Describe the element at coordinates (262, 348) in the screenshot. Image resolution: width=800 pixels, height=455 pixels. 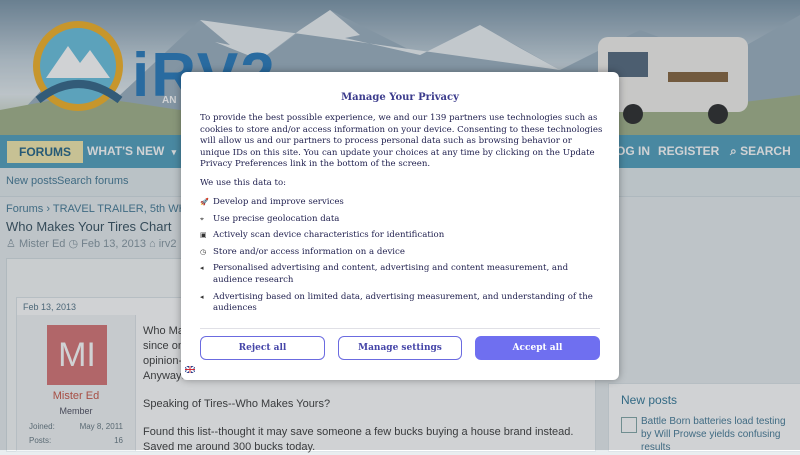
I see `reject-all-button: Reject all` at that location.